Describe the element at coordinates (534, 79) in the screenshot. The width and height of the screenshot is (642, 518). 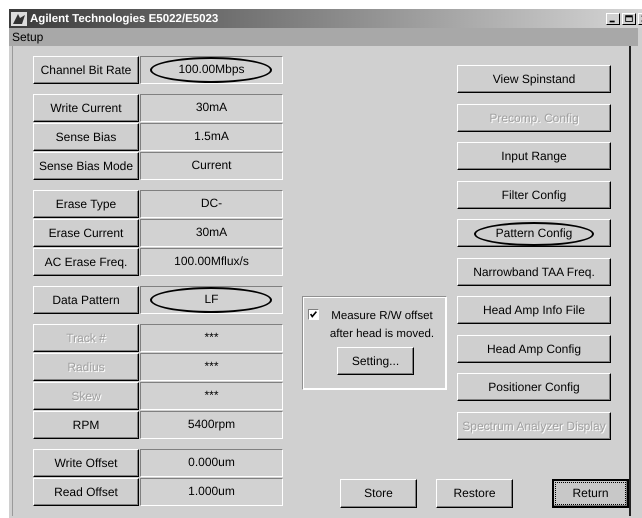
I see `side-button: View Spinstand` at that location.